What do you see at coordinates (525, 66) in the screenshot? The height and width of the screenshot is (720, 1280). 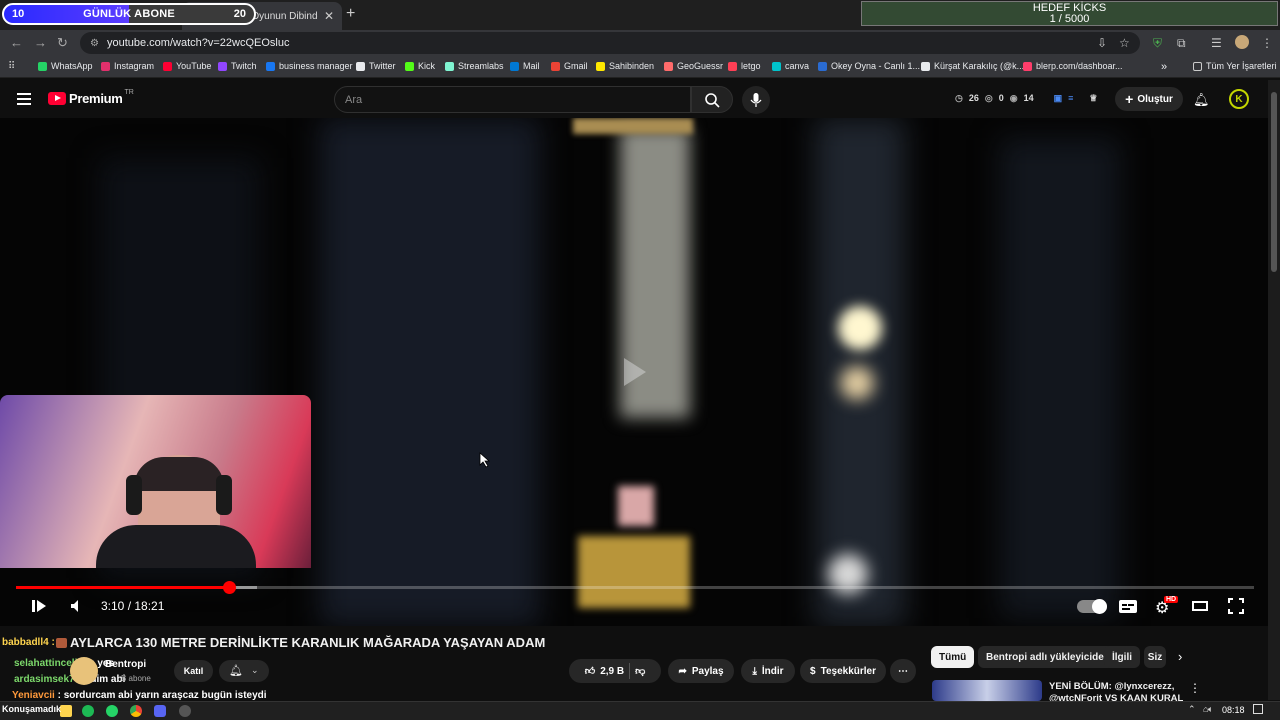 I see `bookmark-mail: Mail` at bounding box center [525, 66].